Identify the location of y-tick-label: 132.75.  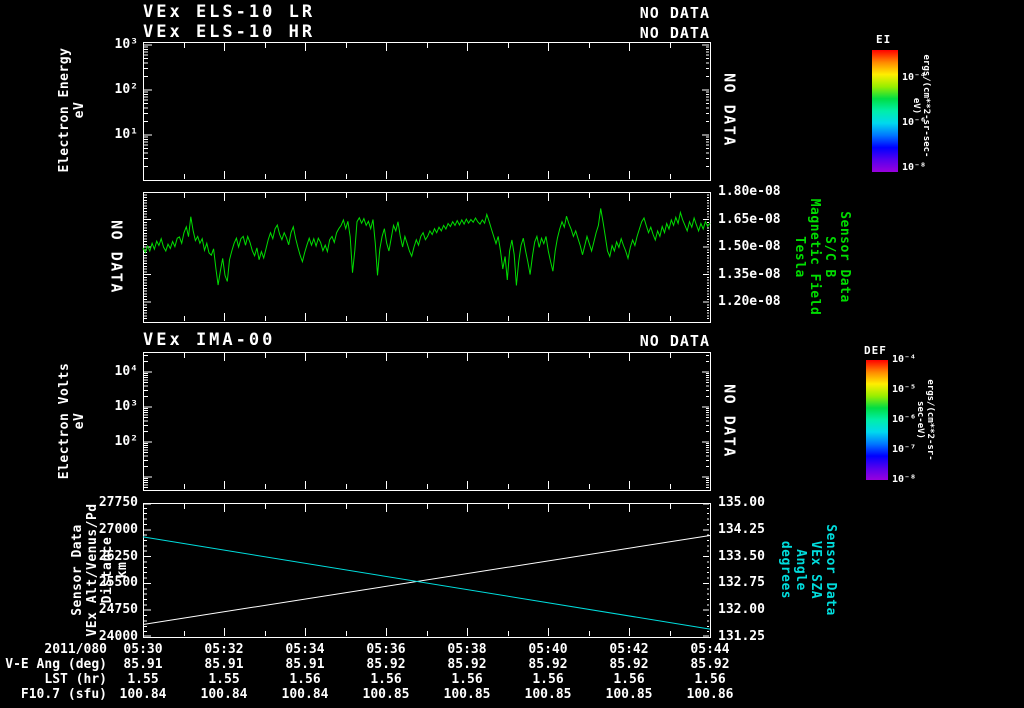
(741, 583).